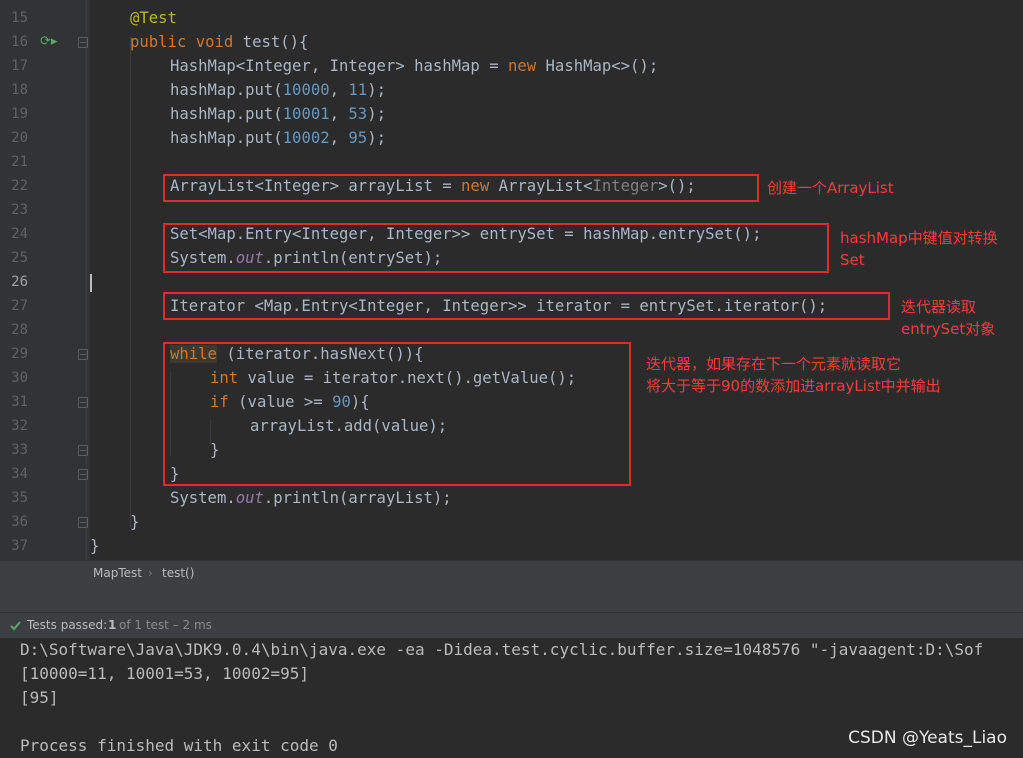  I want to click on line-number: 17, so click(19, 66).